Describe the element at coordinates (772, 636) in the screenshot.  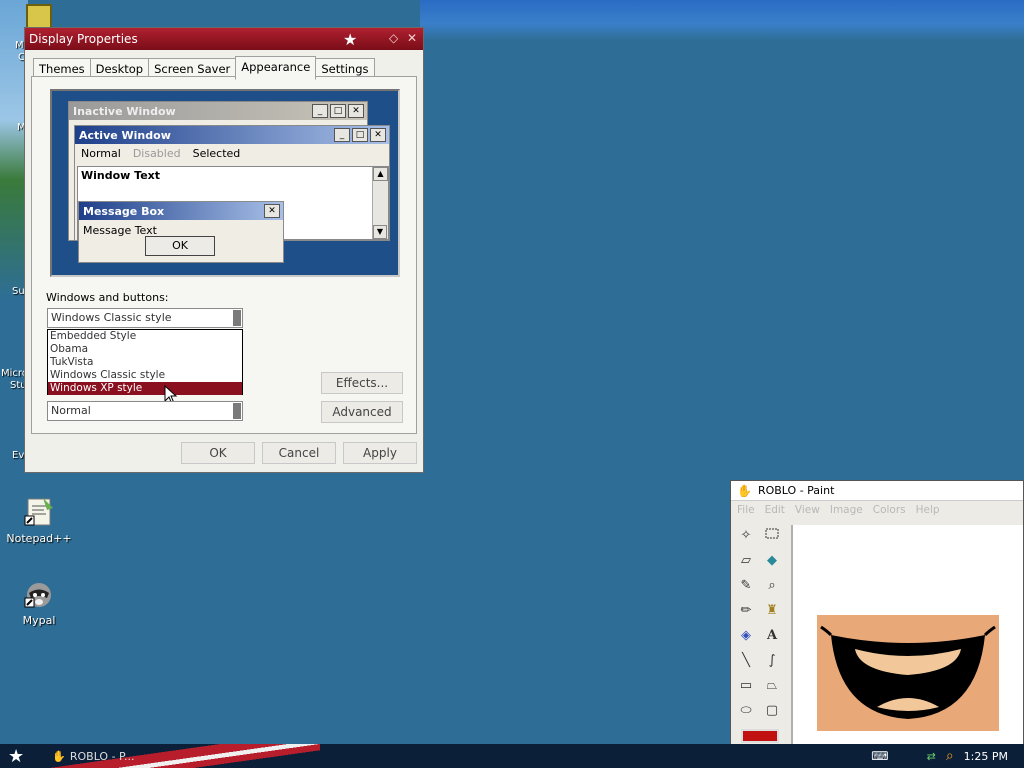
I see `text-icon: A` at that location.